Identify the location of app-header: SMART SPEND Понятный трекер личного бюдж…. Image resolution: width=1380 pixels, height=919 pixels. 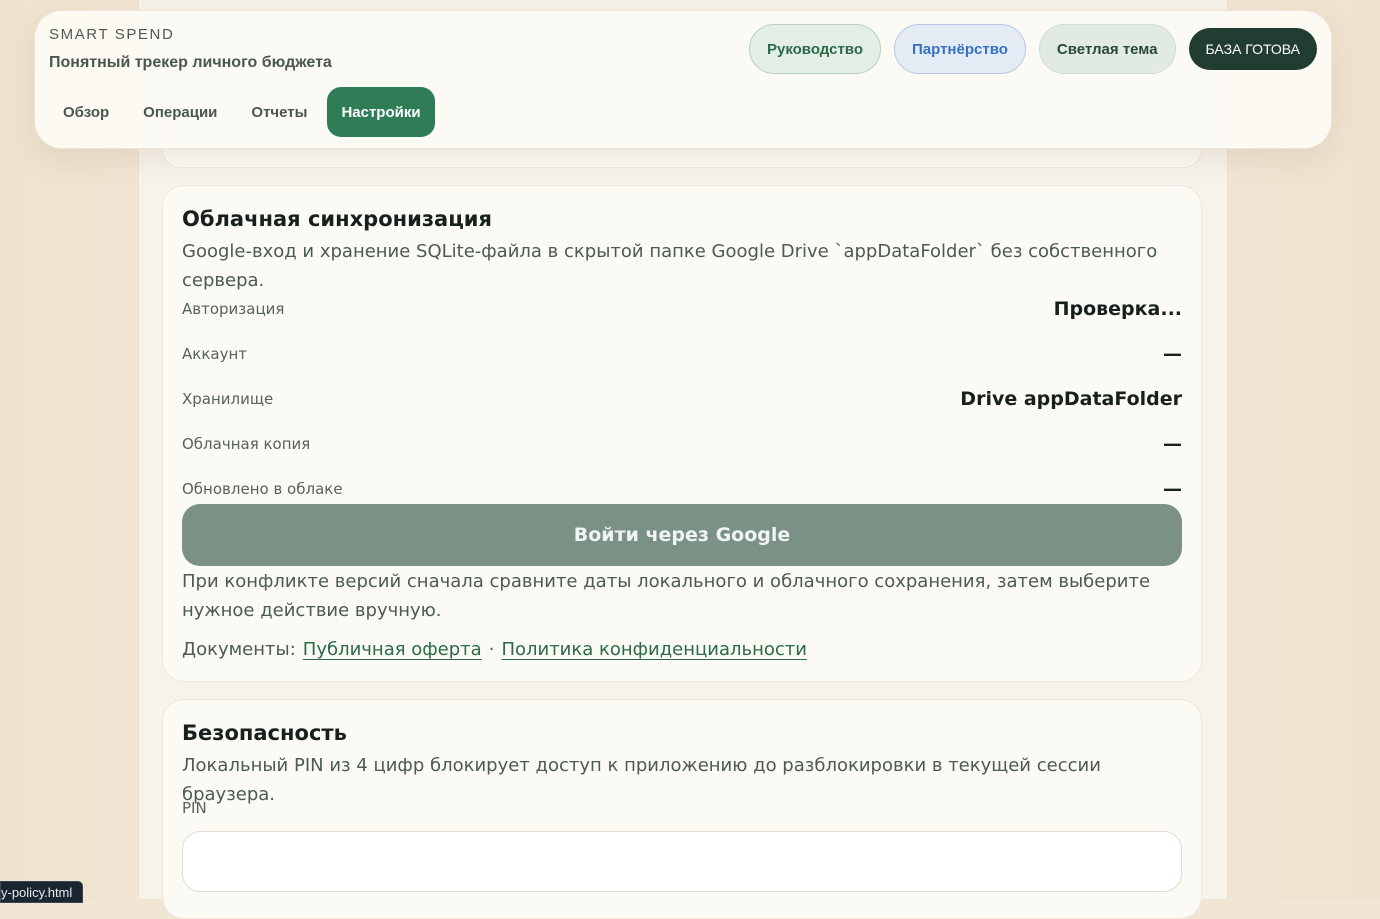
(683, 79).